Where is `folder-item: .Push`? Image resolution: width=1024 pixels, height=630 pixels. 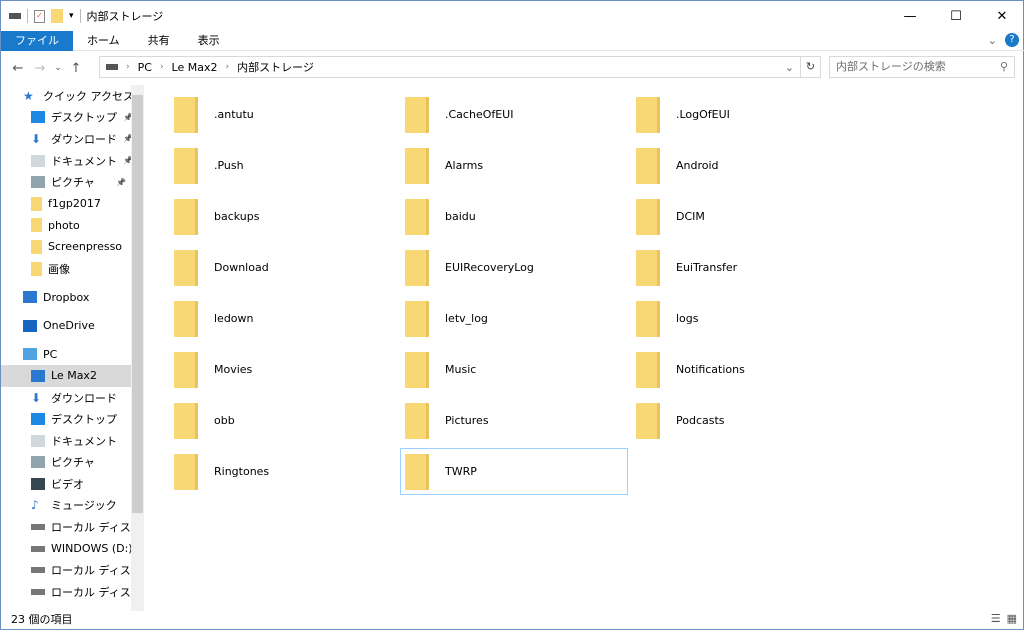
folder-item: .Push is located at coordinates (283, 165).